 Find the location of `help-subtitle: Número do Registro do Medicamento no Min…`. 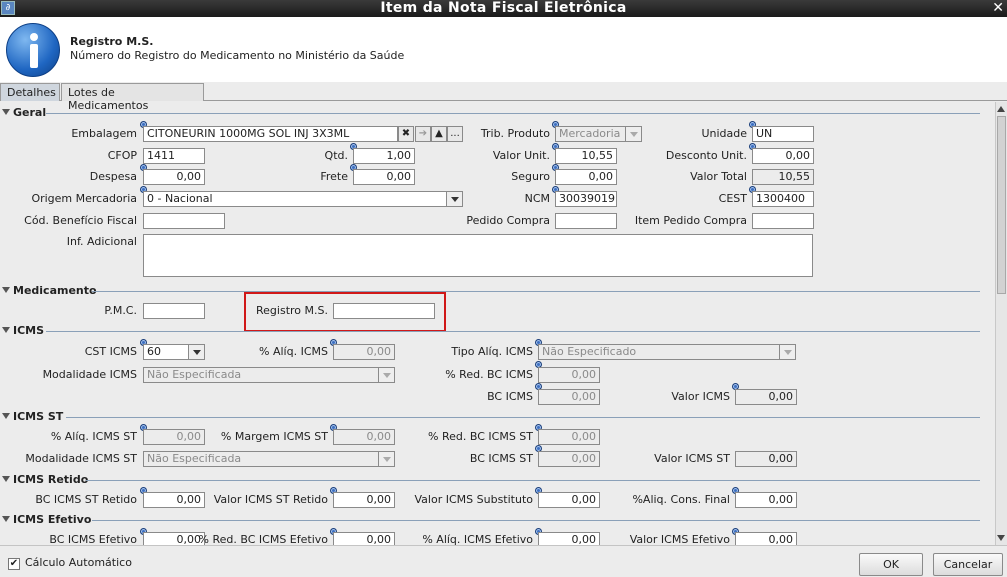

help-subtitle: Número do Registro do Medicamento no Min… is located at coordinates (237, 55).